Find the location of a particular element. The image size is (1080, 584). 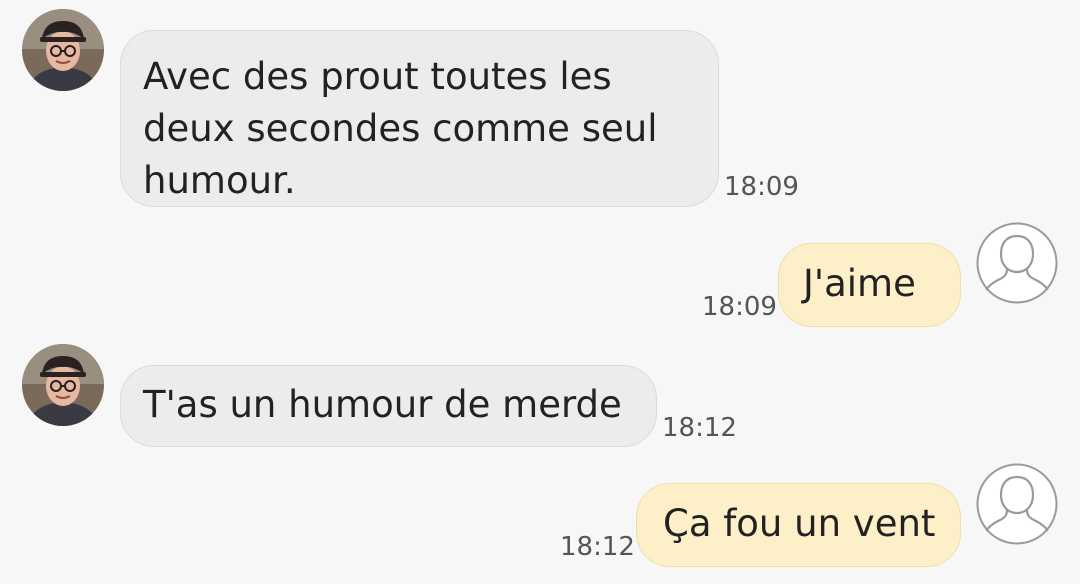

outgoing-message-bubble: Ça fou un vent is located at coordinates (798, 525).